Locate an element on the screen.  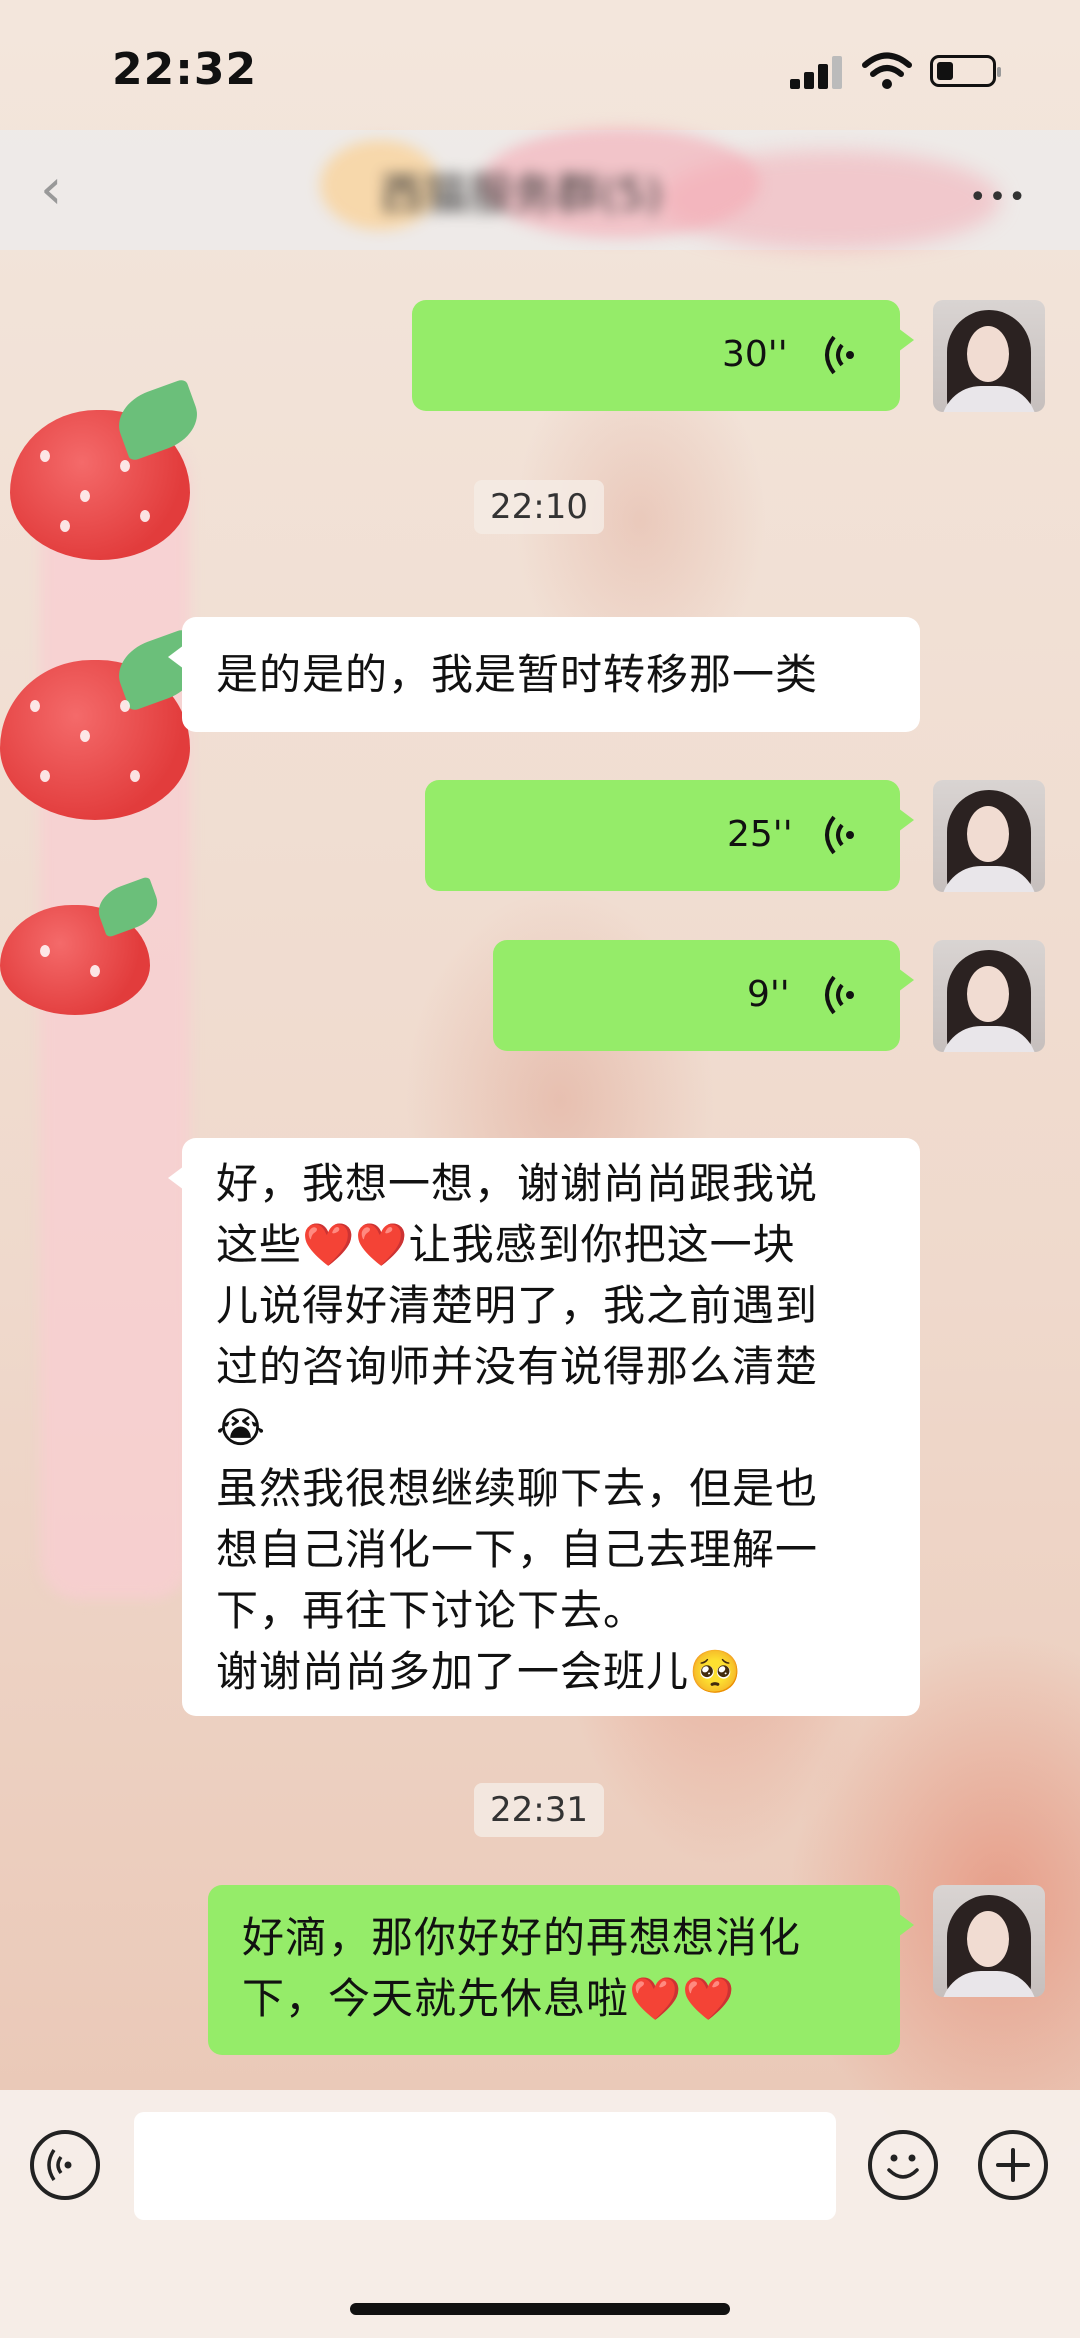
voice-duration: 25'' is located at coordinates (760, 834).